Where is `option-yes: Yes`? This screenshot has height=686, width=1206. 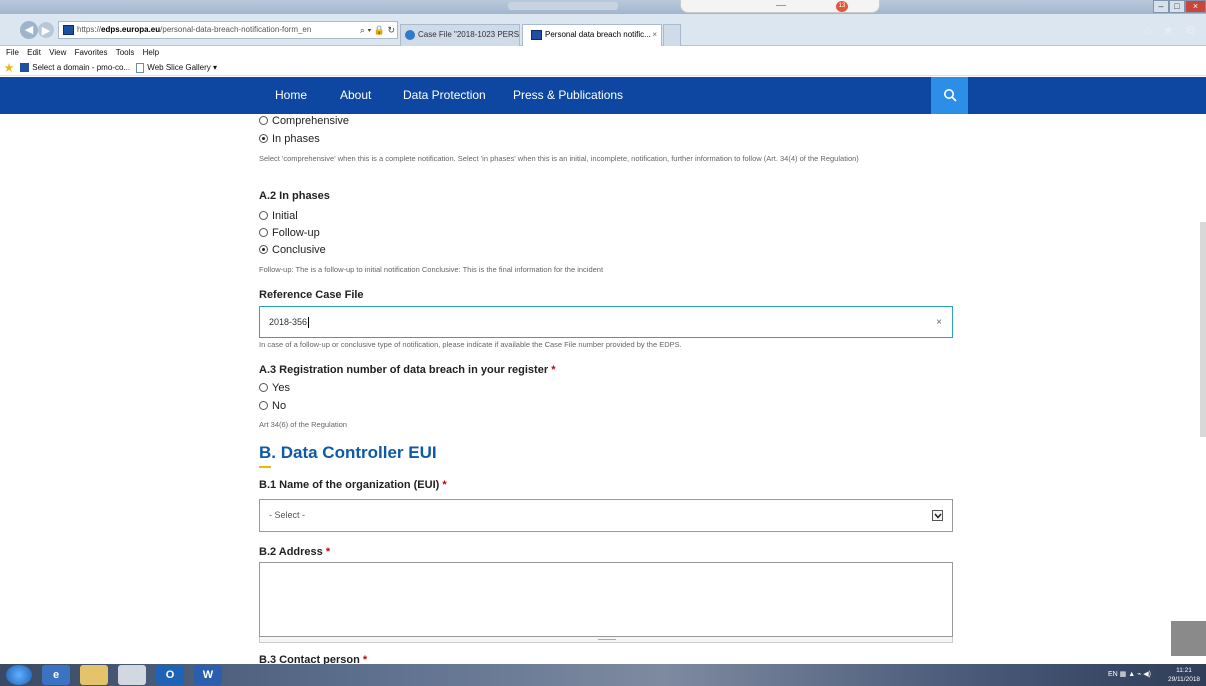 option-yes: Yes is located at coordinates (274, 388).